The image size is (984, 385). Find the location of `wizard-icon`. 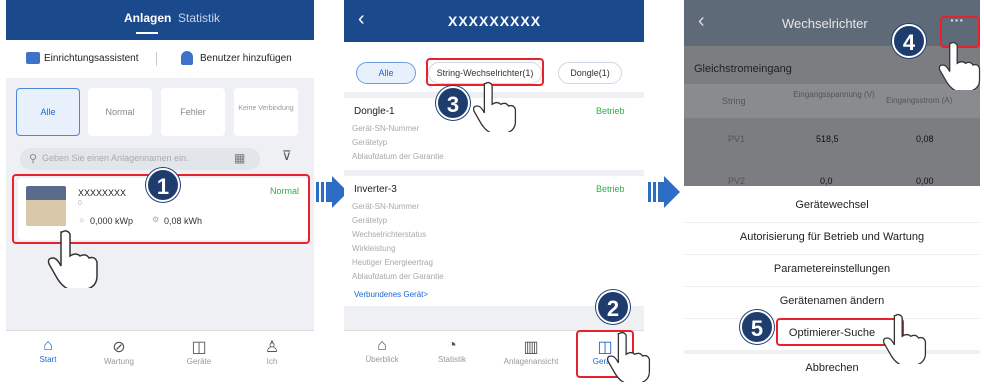

wizard-icon is located at coordinates (33, 58).